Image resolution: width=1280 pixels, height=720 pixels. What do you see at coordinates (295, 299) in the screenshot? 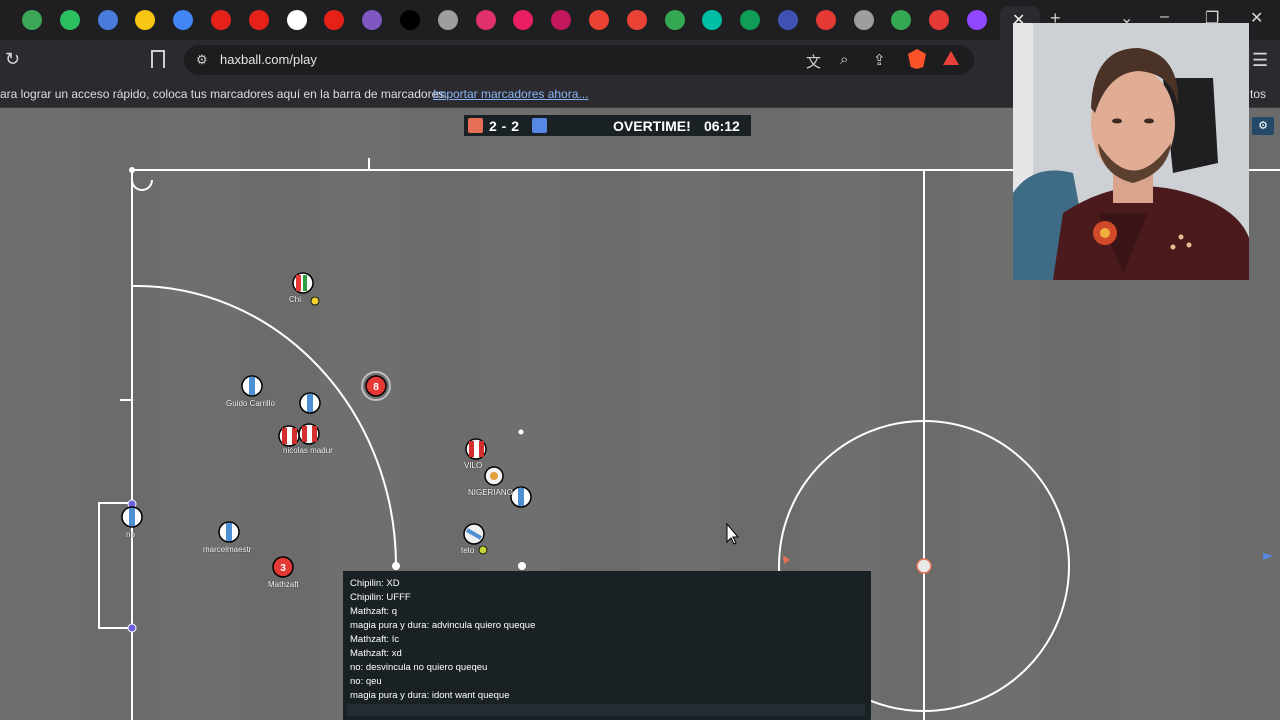
I see `player-name: Chi` at bounding box center [295, 299].